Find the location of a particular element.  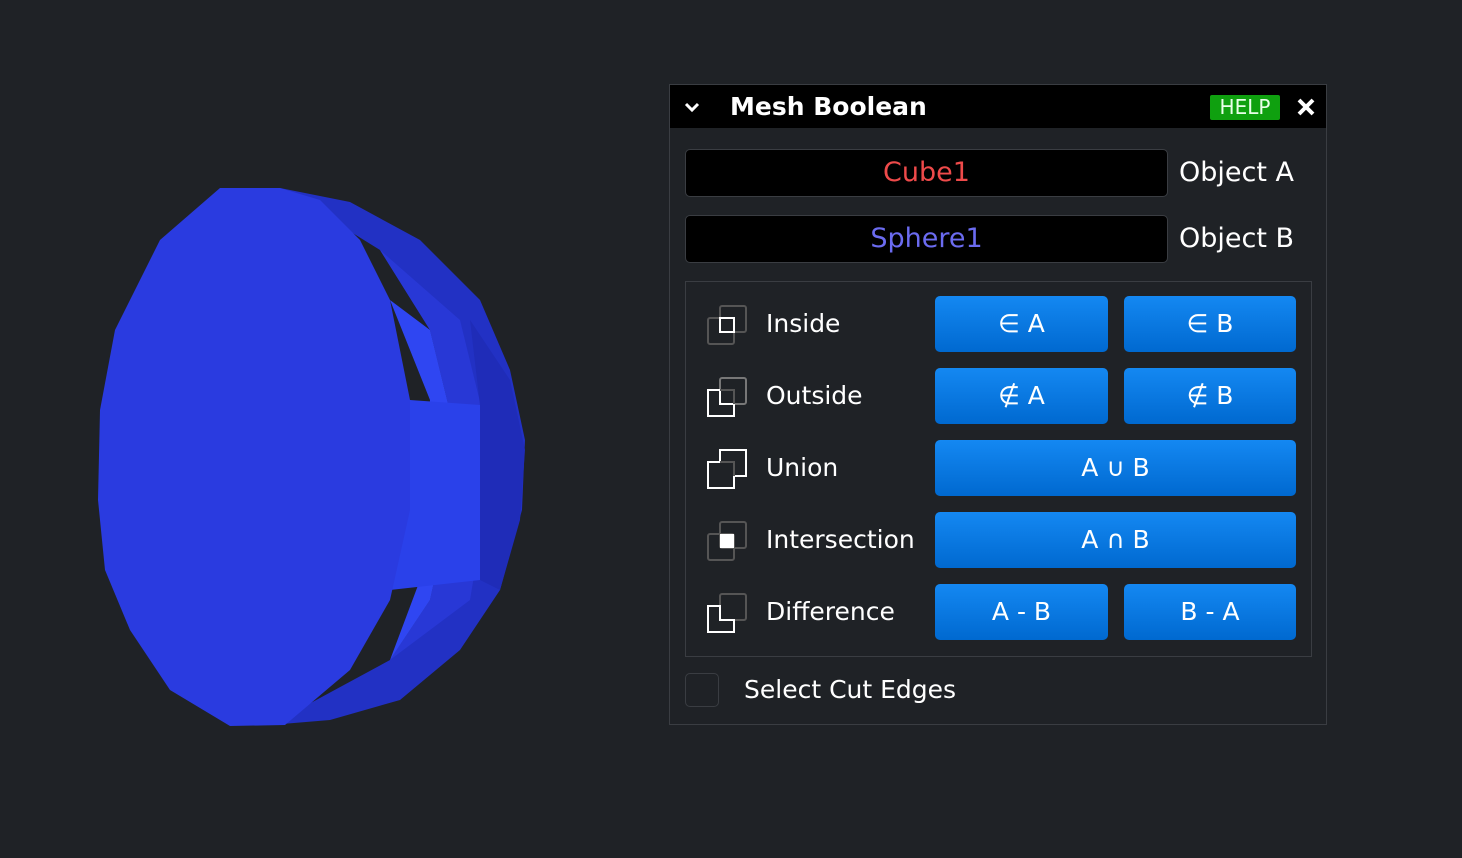

op-row-union: Union A ∪ B is located at coordinates (998, 468).